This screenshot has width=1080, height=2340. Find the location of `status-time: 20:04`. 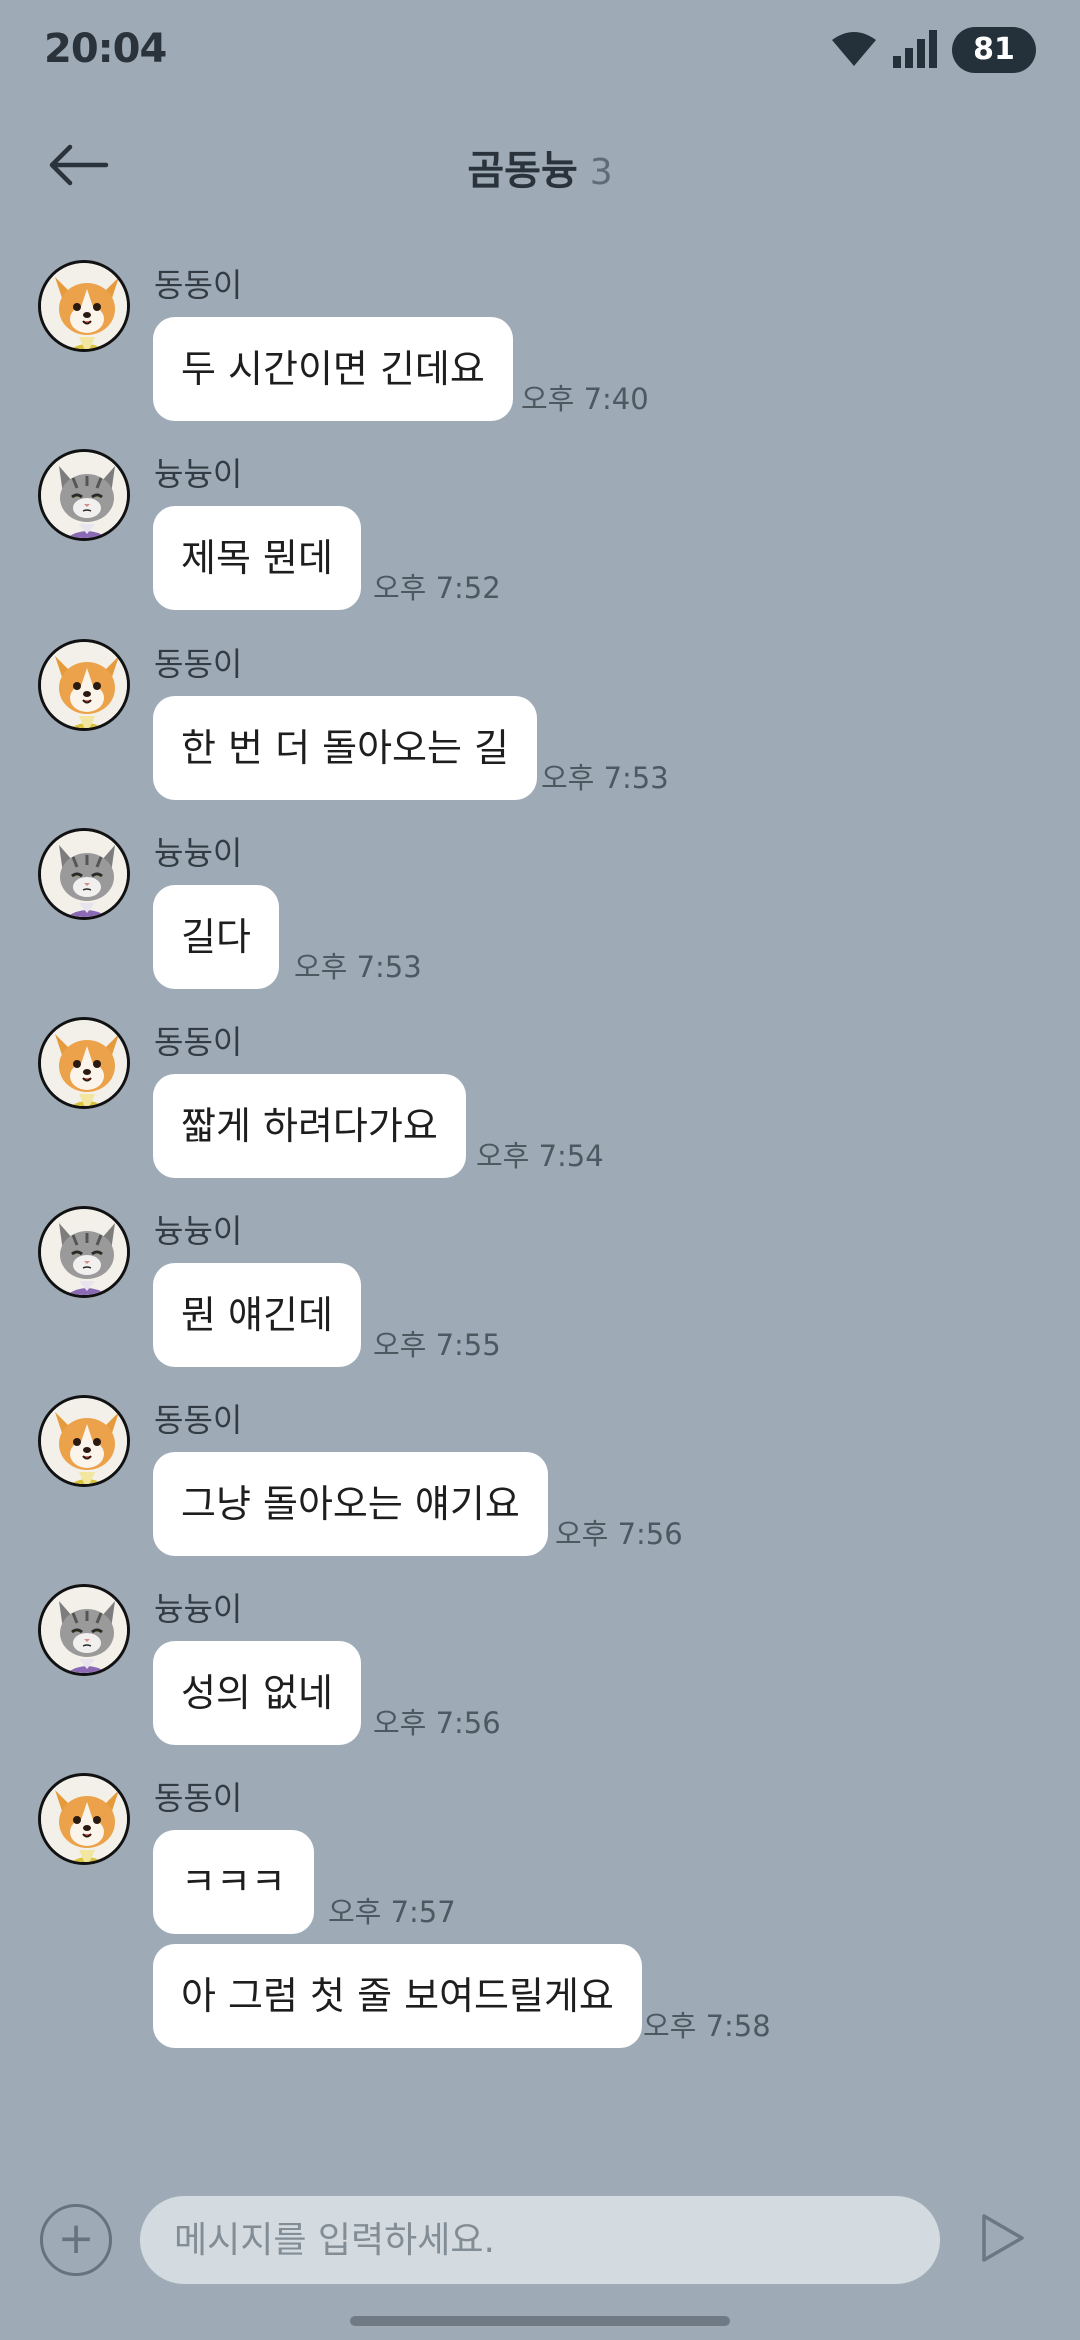

status-time: 20:04 is located at coordinates (105, 49).